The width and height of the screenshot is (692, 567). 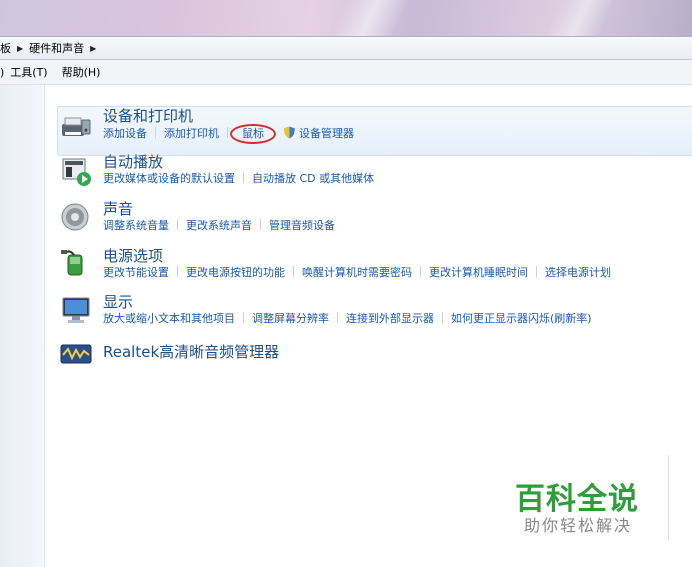 I want to click on category-title-devices-printers: 设备和打印机, so click(x=228, y=116).